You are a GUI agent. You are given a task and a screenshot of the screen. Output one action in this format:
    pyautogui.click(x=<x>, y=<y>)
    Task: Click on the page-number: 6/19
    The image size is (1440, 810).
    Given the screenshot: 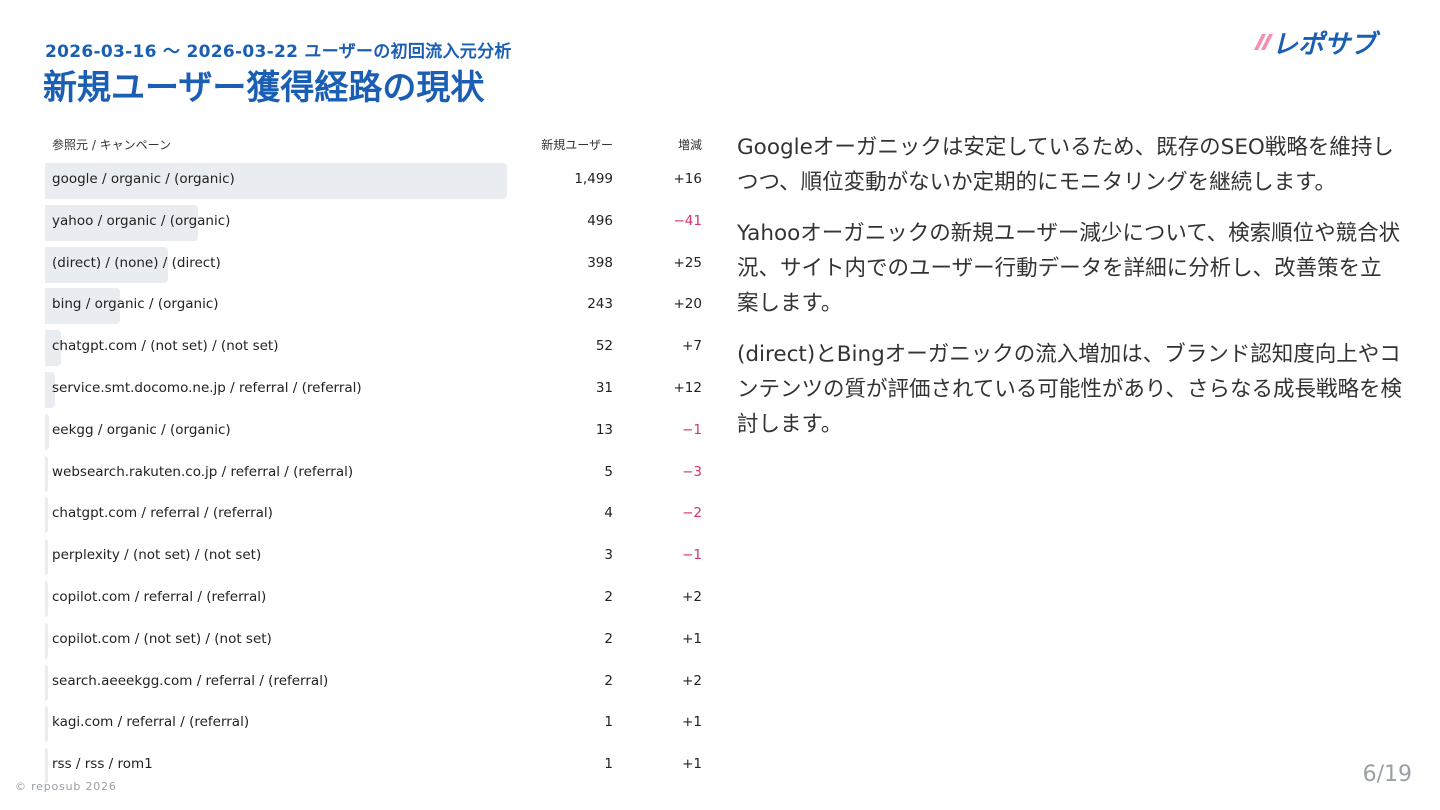 What is the action you would take?
    pyautogui.click(x=1387, y=774)
    